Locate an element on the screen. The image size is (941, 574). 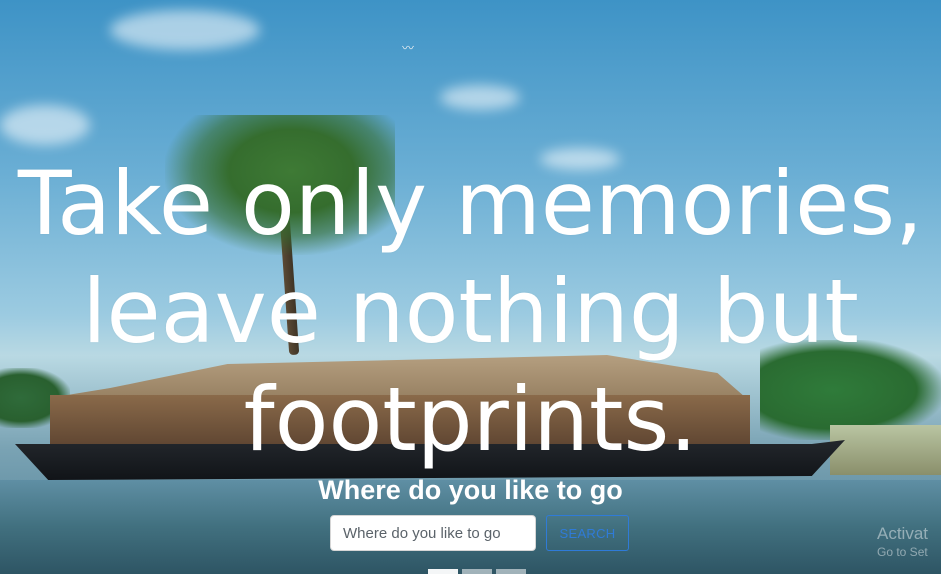
watermark-line-1: Activat is located at coordinates (903, 533).